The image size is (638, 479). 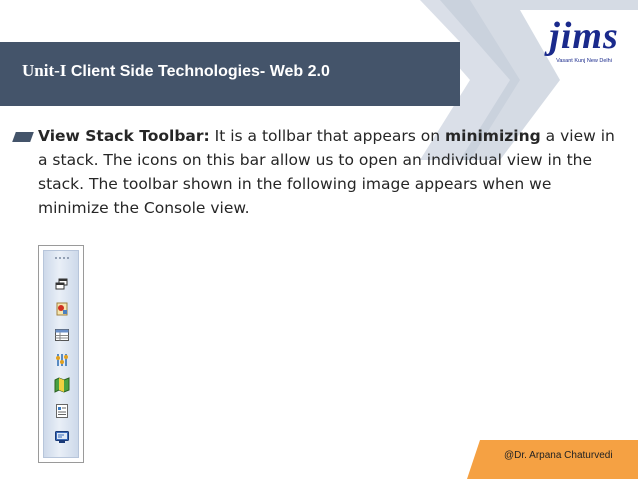 I want to click on console-icon, so click(x=62, y=437).